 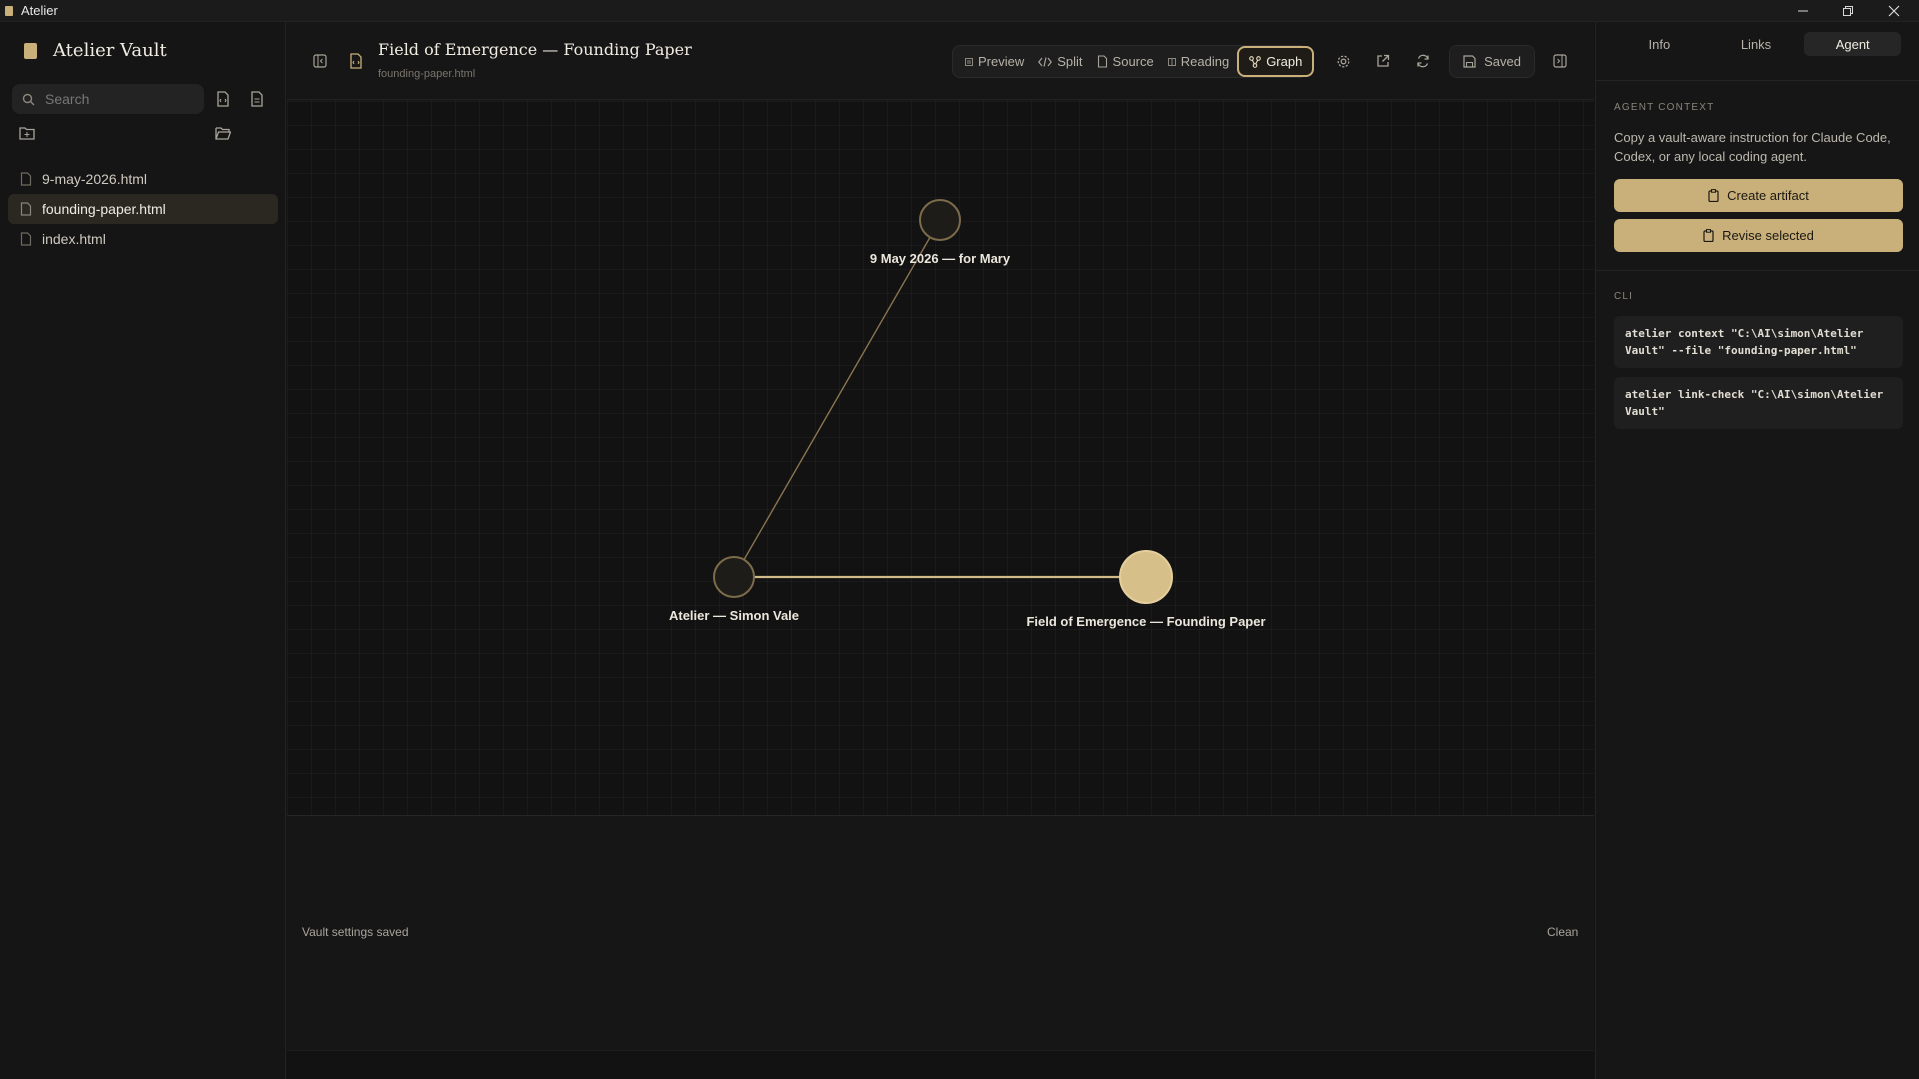 I want to click on vault-logo-icon, so click(x=30, y=50).